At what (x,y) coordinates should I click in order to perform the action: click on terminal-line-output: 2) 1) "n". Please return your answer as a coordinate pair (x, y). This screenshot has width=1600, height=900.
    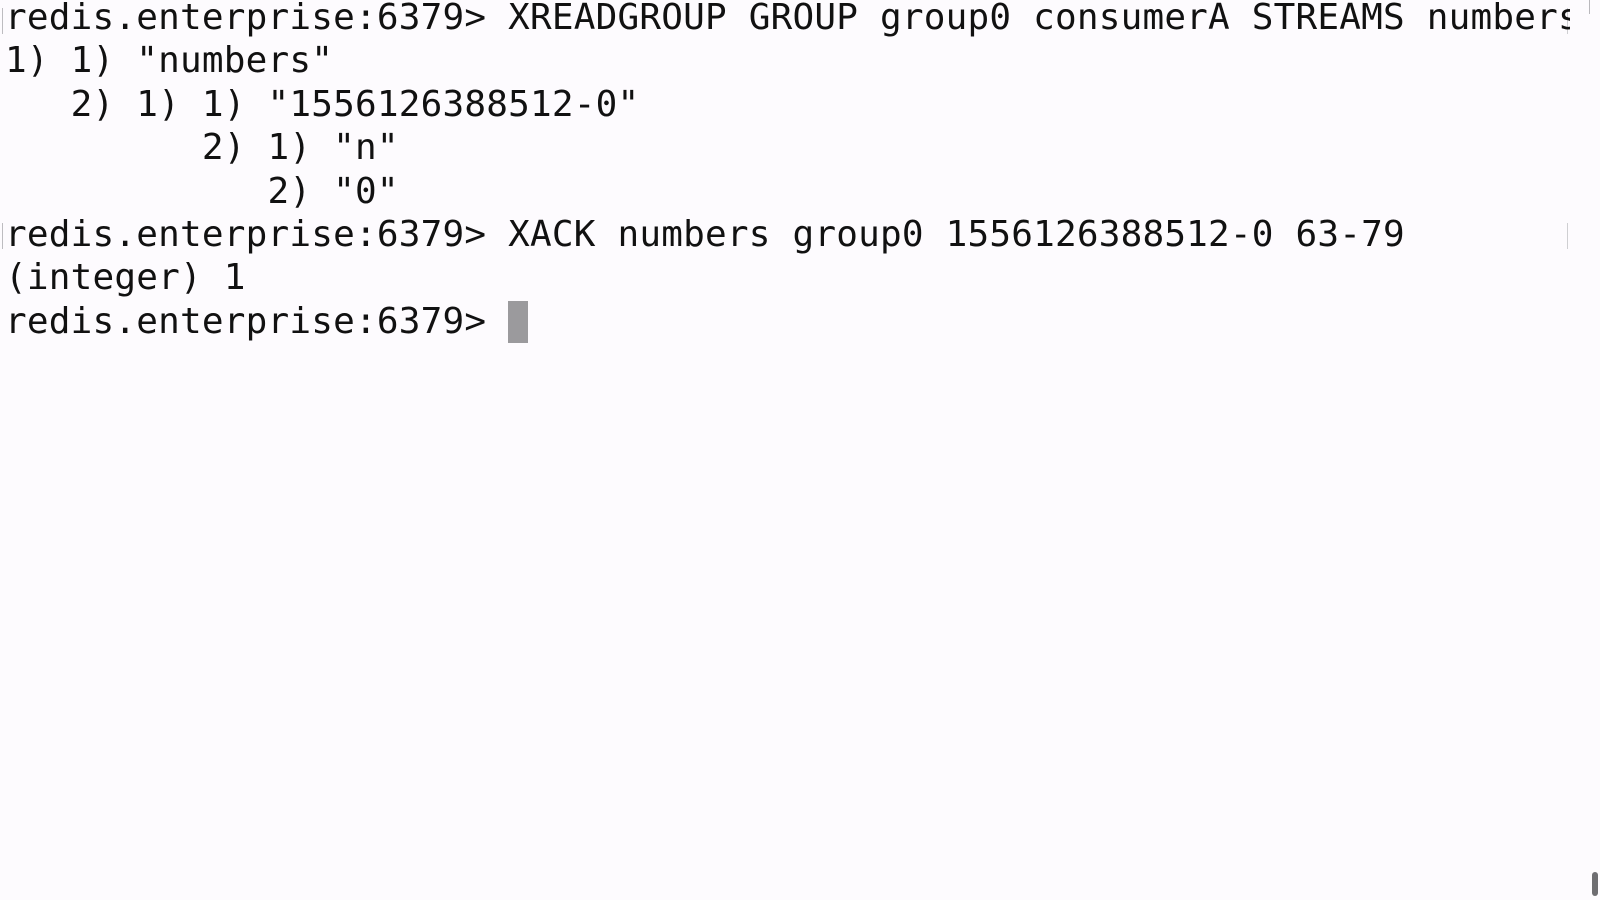
    Looking at the image, I should click on (202, 147).